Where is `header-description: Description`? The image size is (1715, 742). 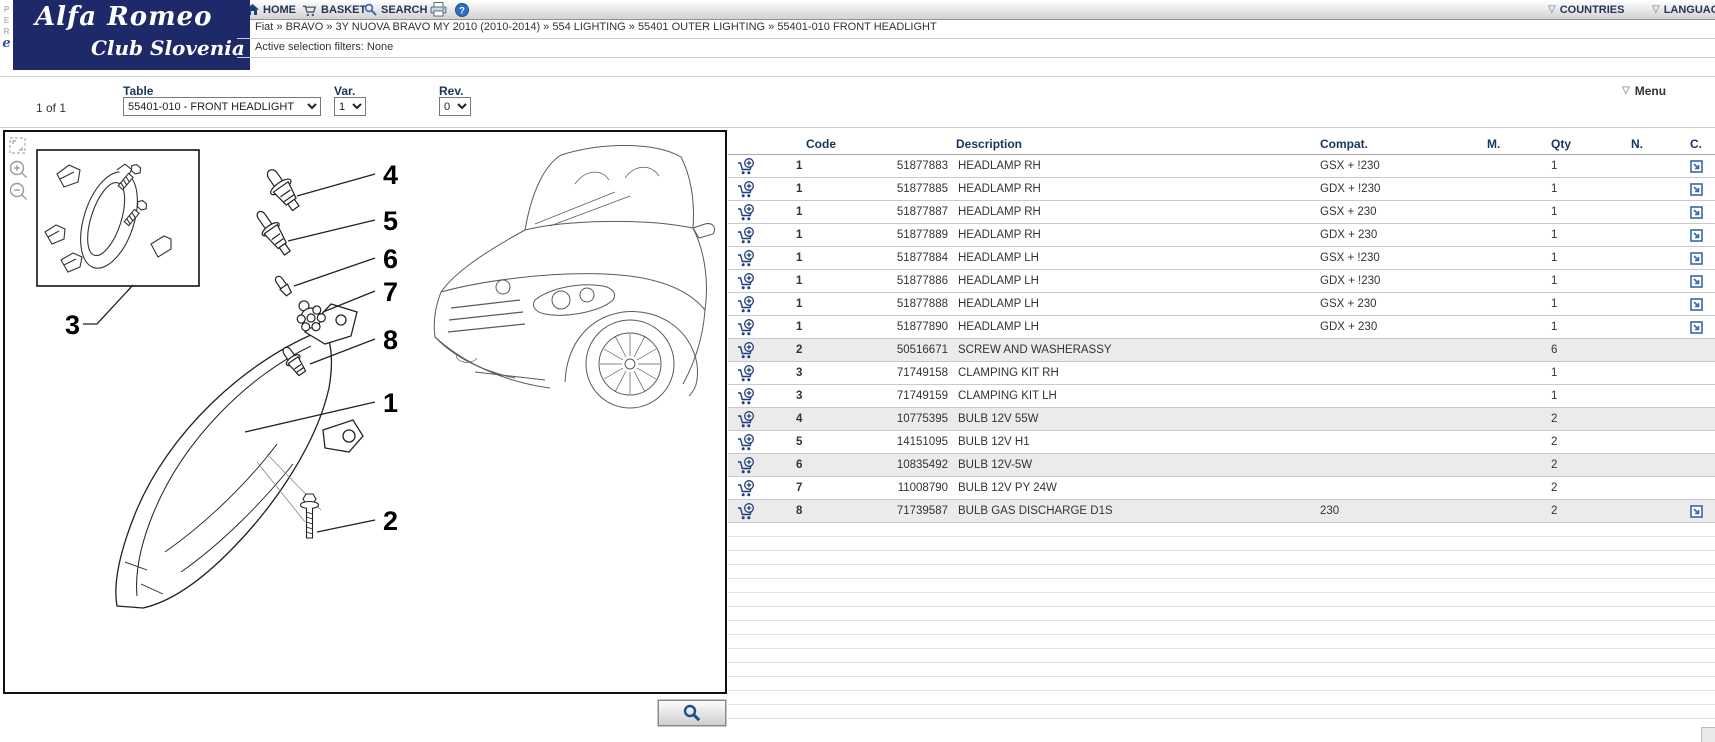 header-description: Description is located at coordinates (989, 143).